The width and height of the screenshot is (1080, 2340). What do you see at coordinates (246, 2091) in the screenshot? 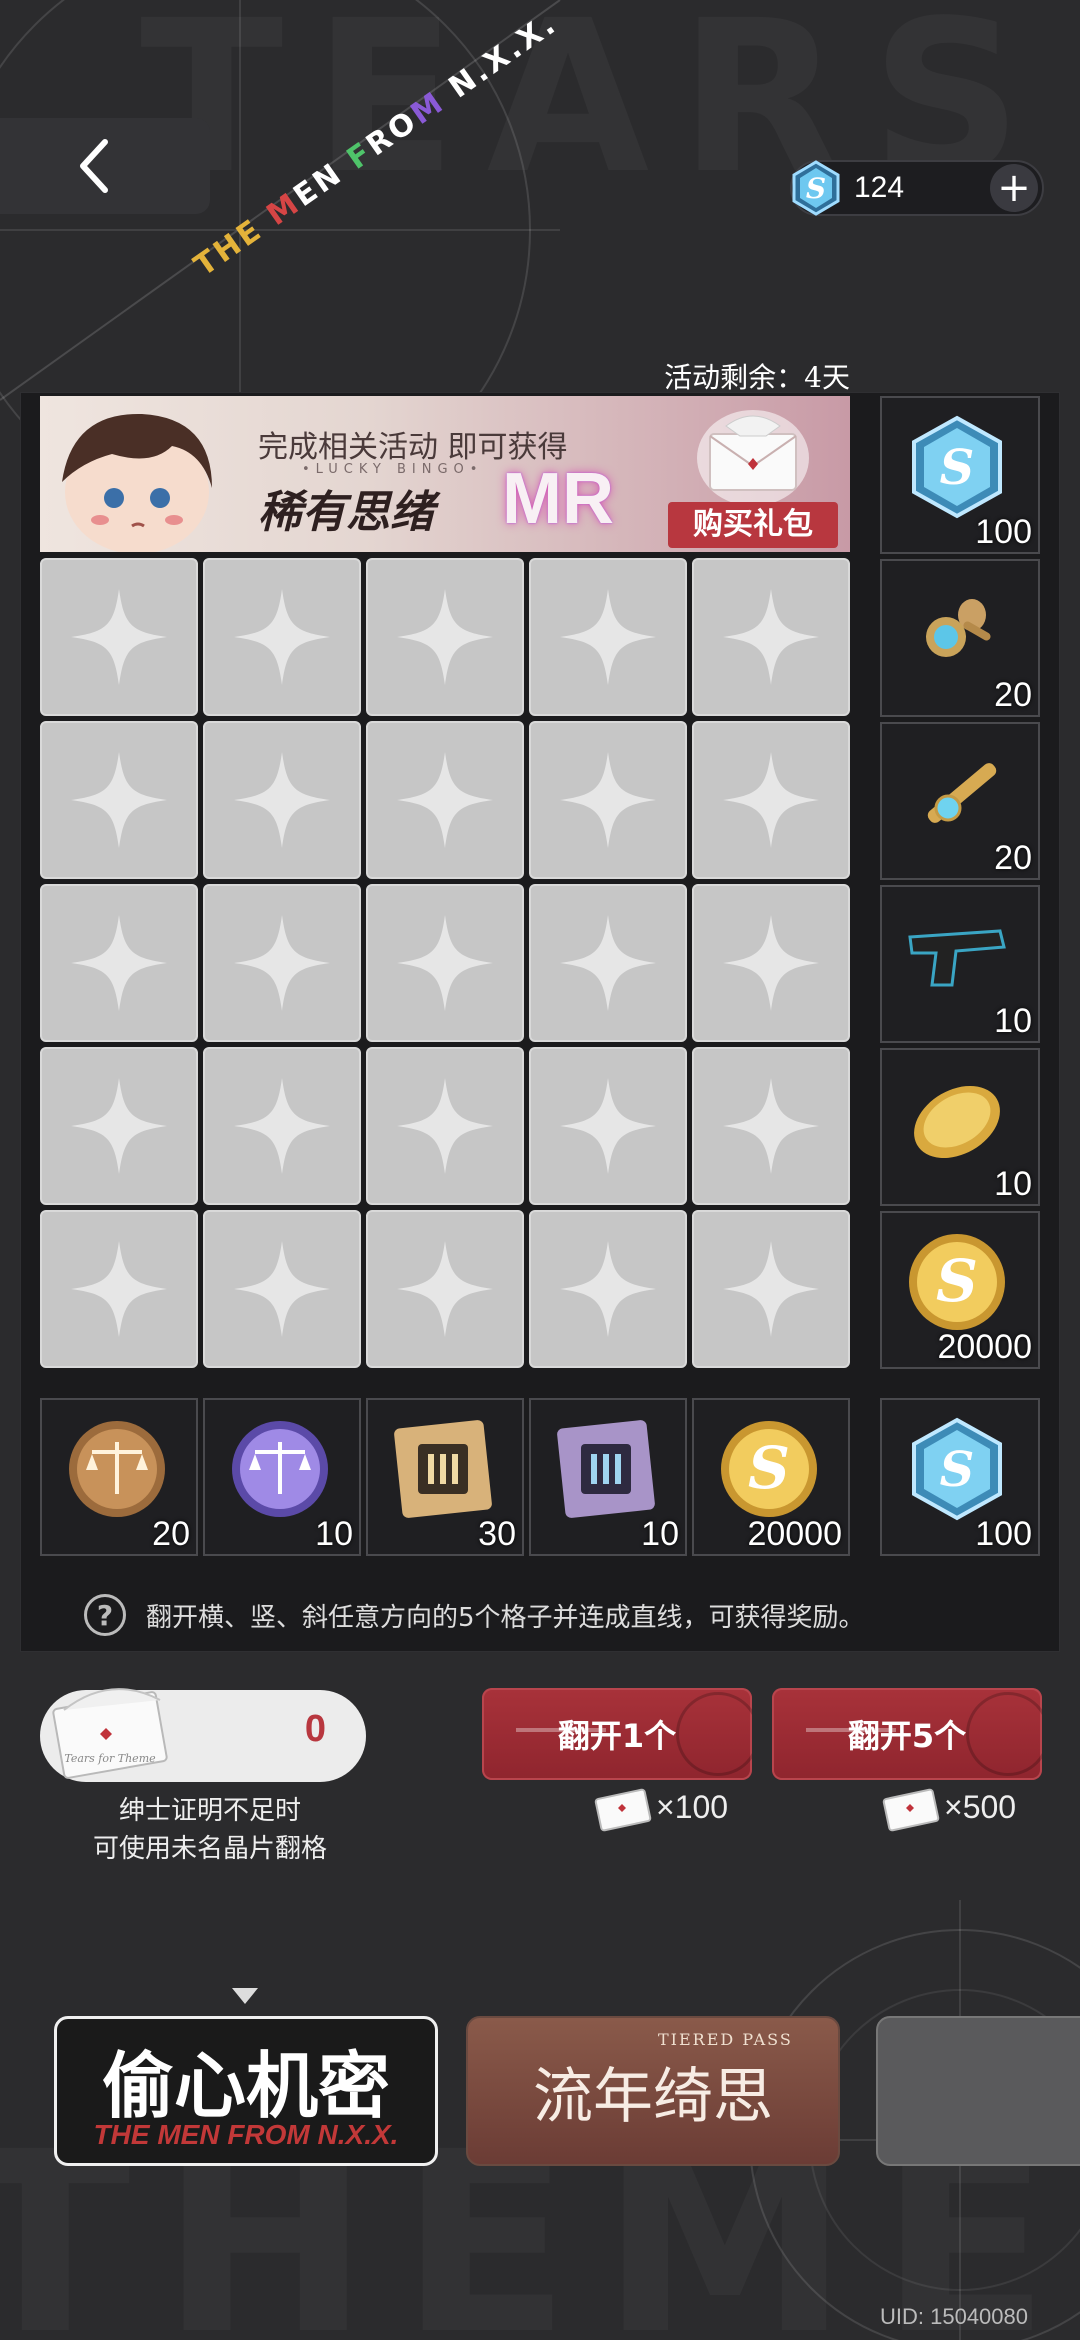
I see `tab-heart-secrets: 偷心机密 THE MEN FROM N.X.X.` at bounding box center [246, 2091].